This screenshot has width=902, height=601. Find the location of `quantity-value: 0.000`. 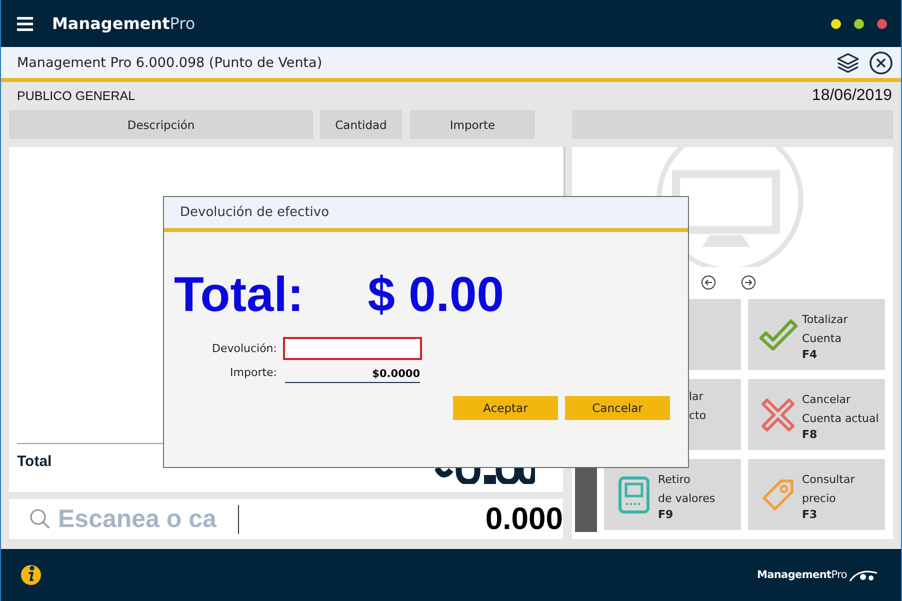

quantity-value: 0.000 is located at coordinates (524, 519).